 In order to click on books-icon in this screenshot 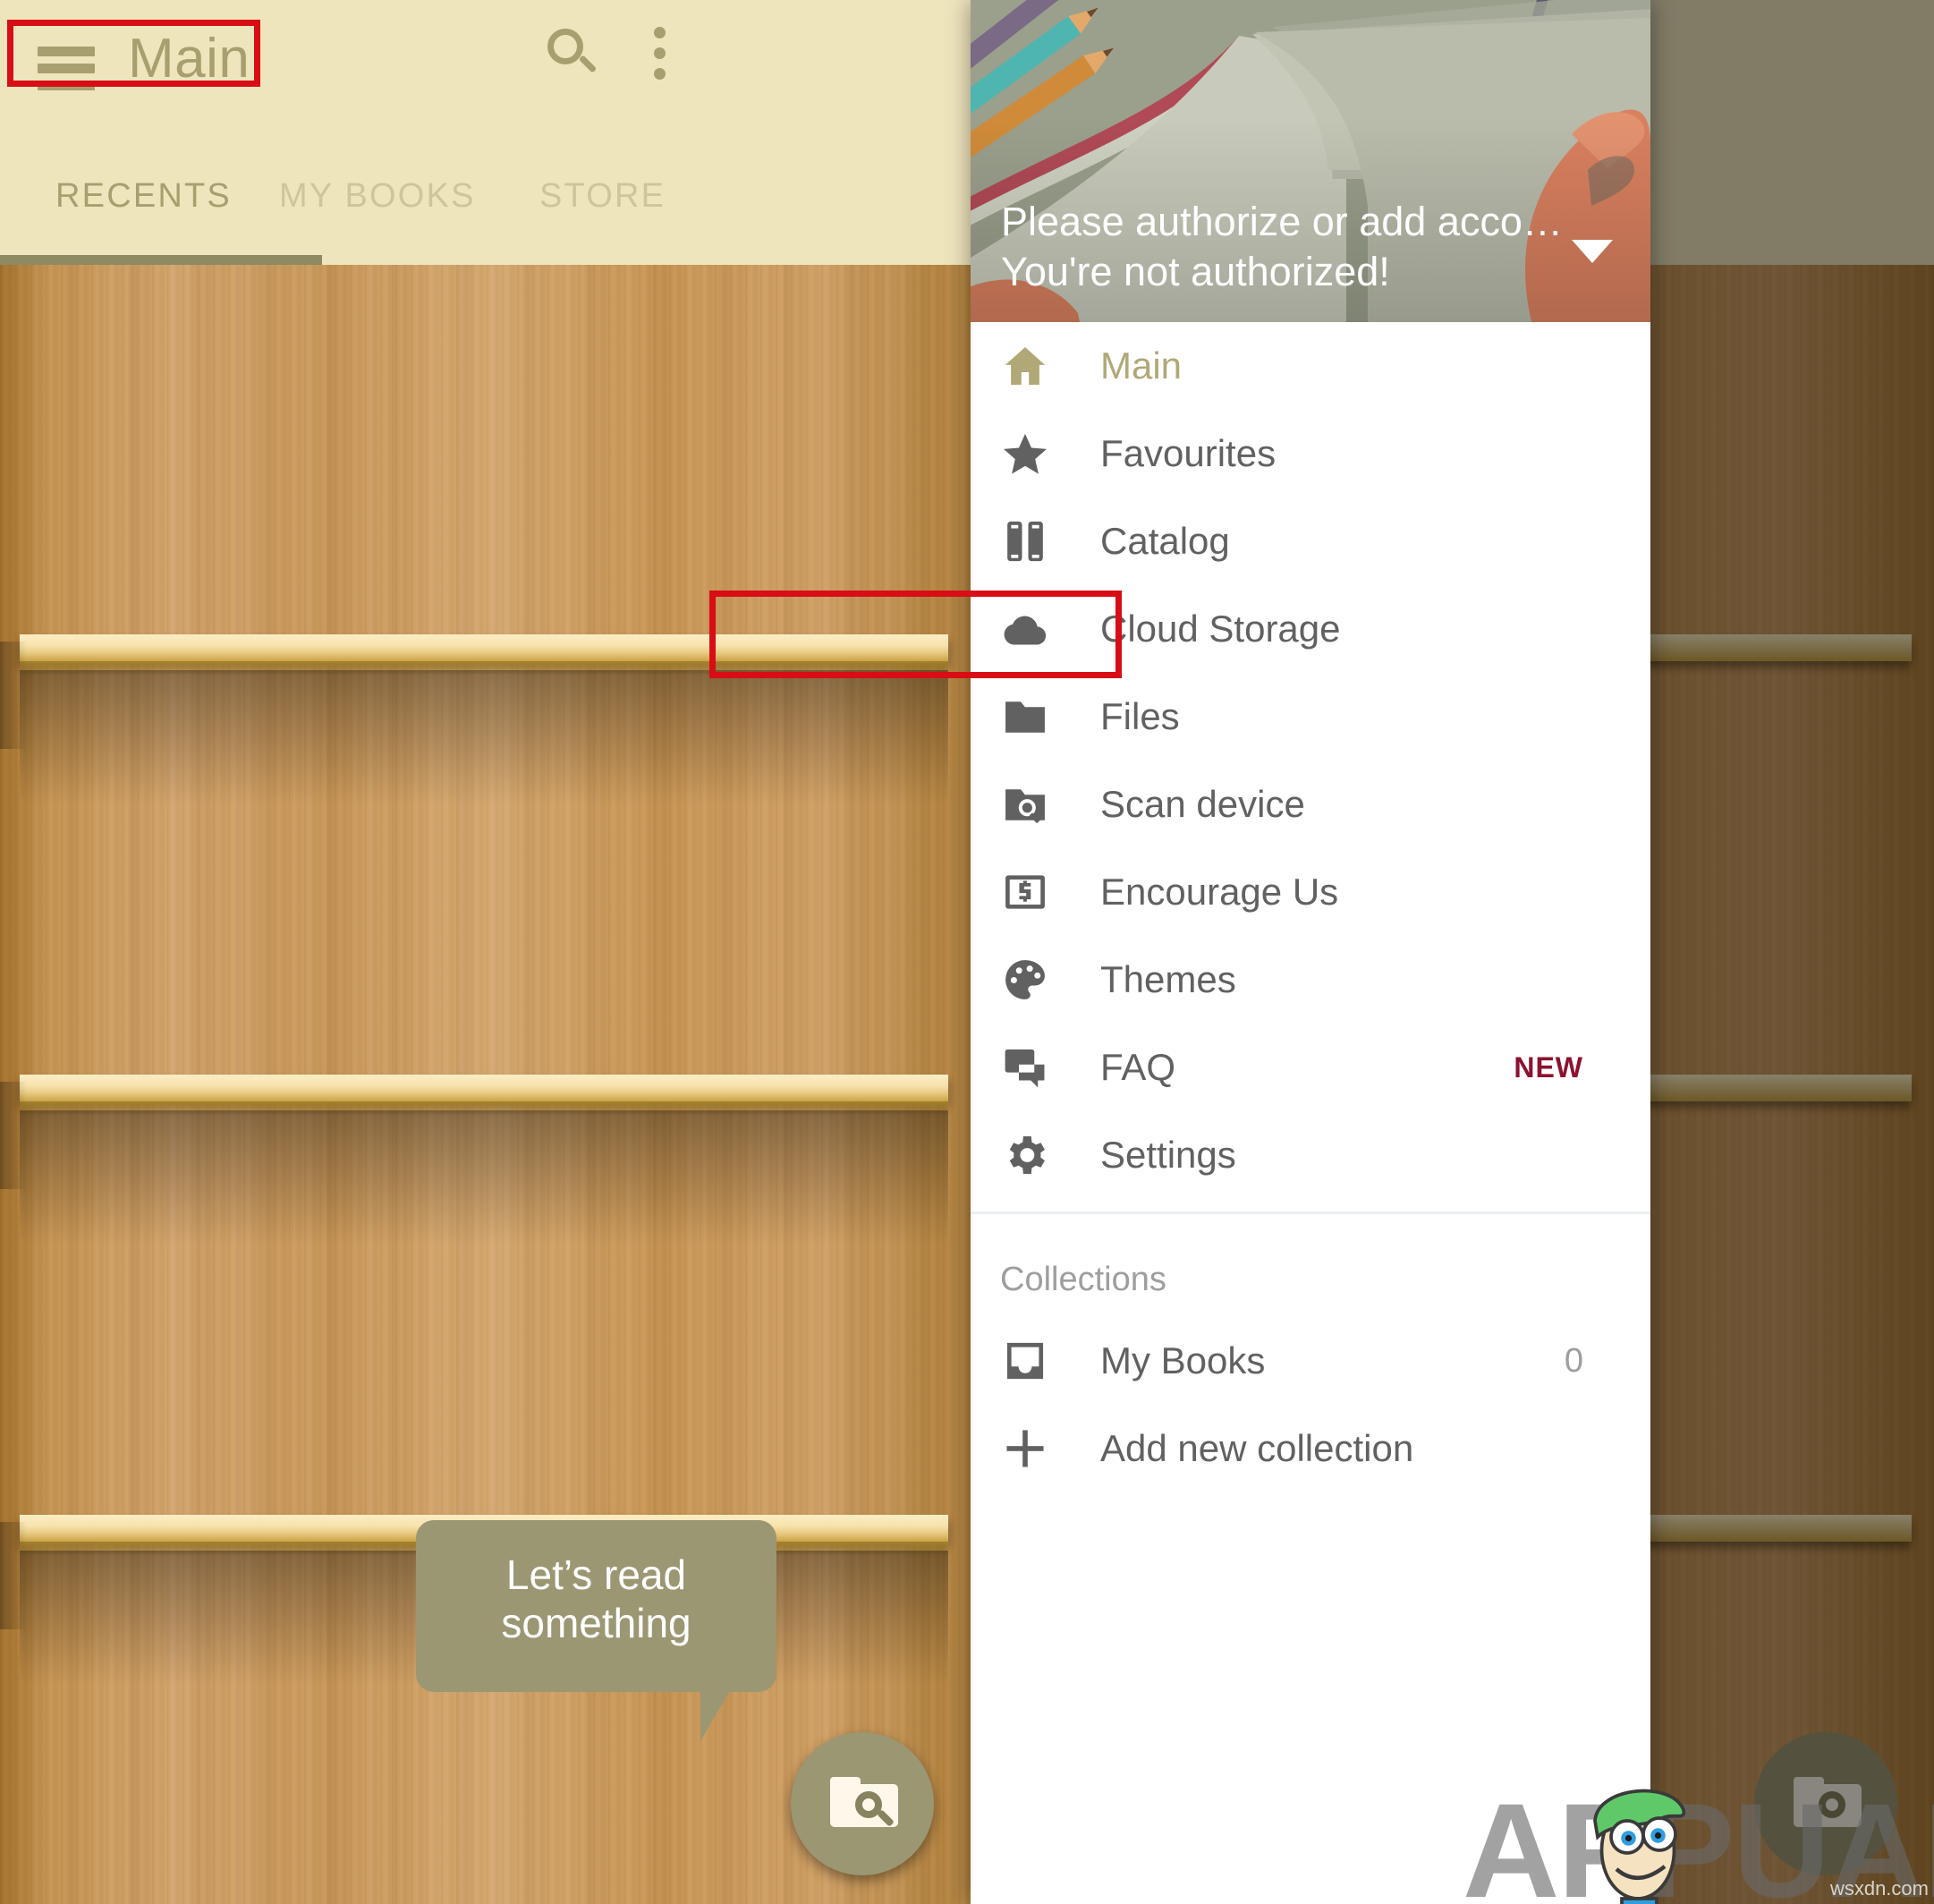, I will do `click(1025, 541)`.